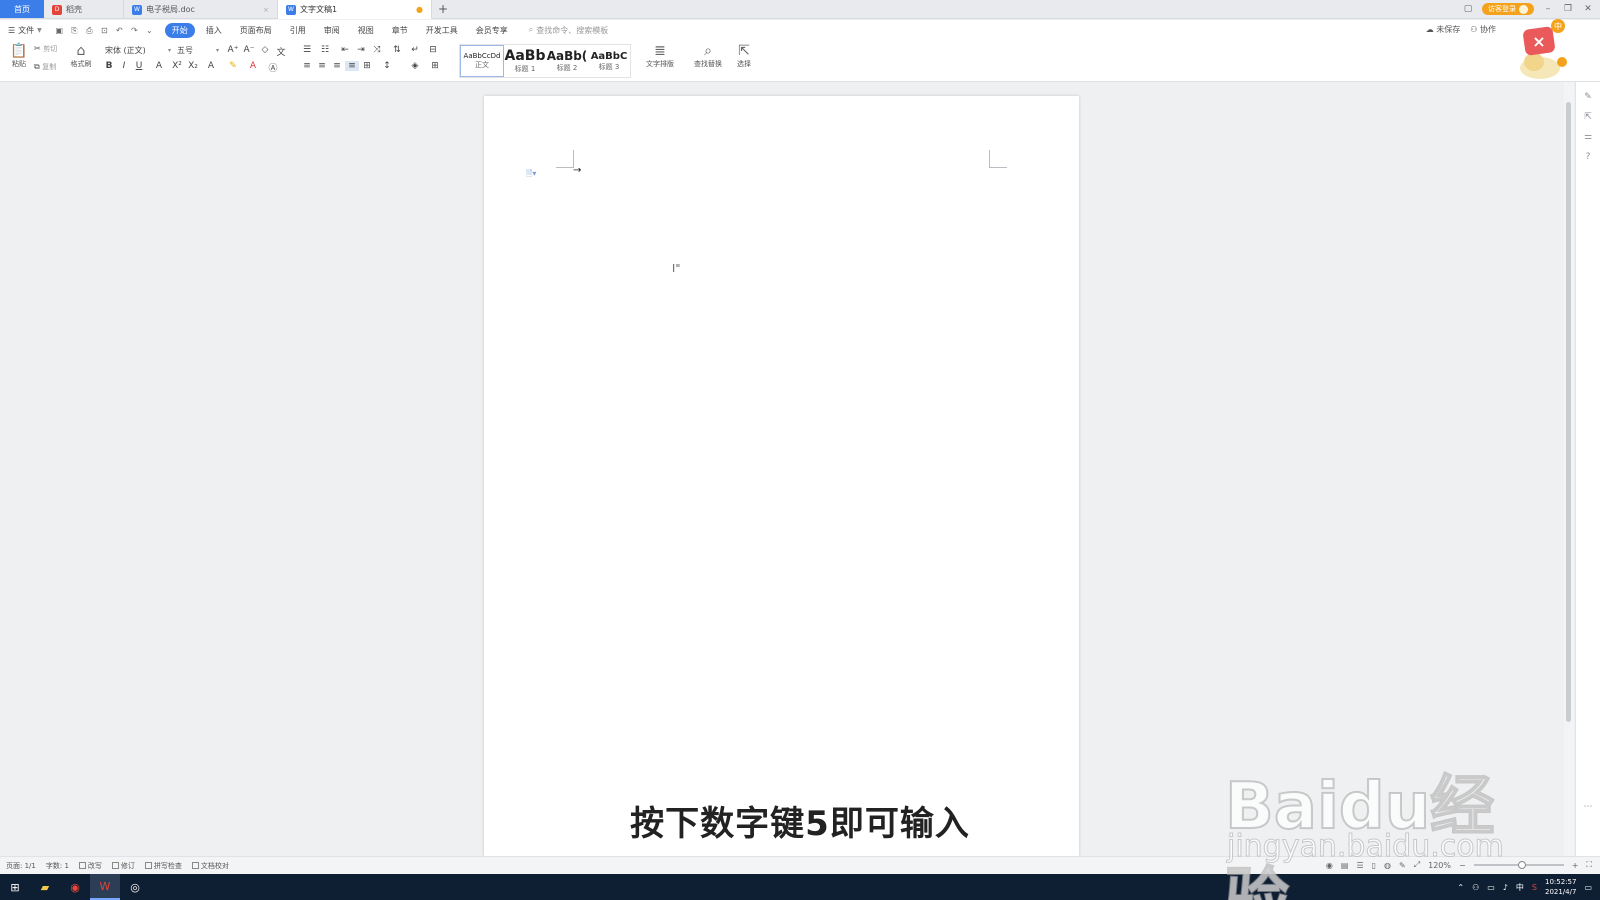 The width and height of the screenshot is (1600, 900). Describe the element at coordinates (214, 30) in the screenshot. I see `menu-insert: 插入` at that location.